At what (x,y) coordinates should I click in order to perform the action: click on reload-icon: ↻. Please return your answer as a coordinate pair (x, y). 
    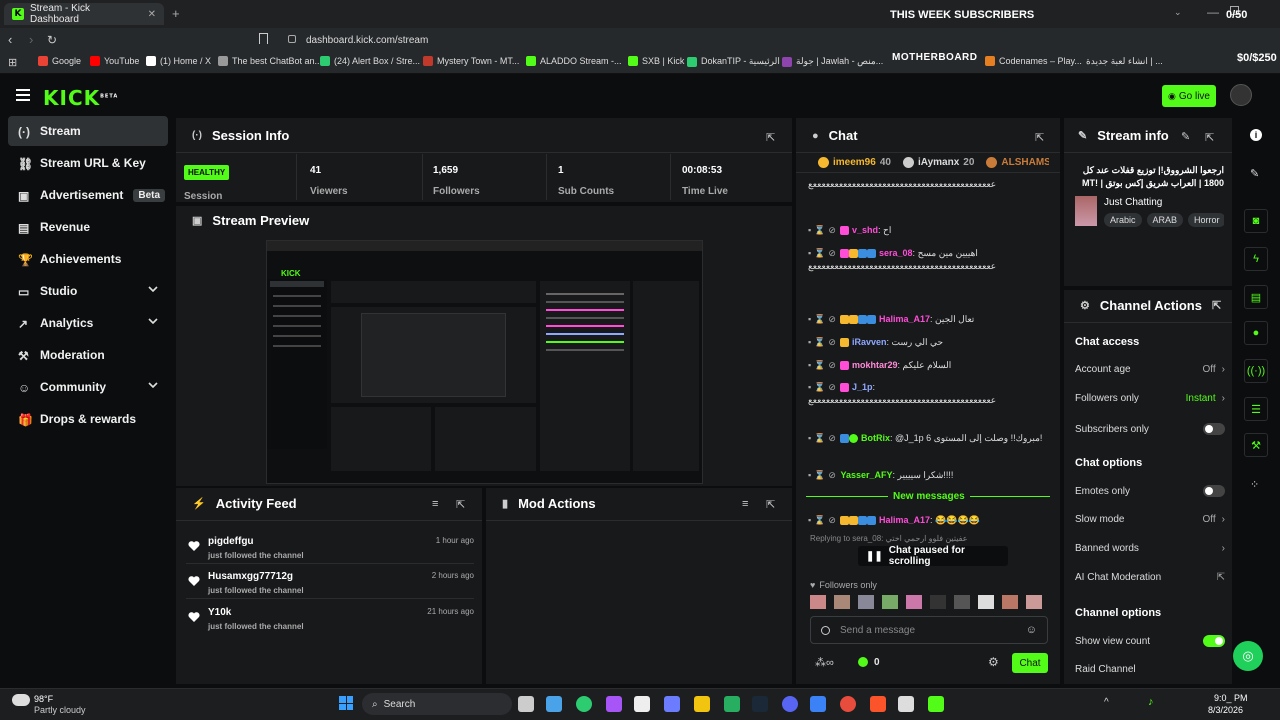
    Looking at the image, I should click on (52, 40).